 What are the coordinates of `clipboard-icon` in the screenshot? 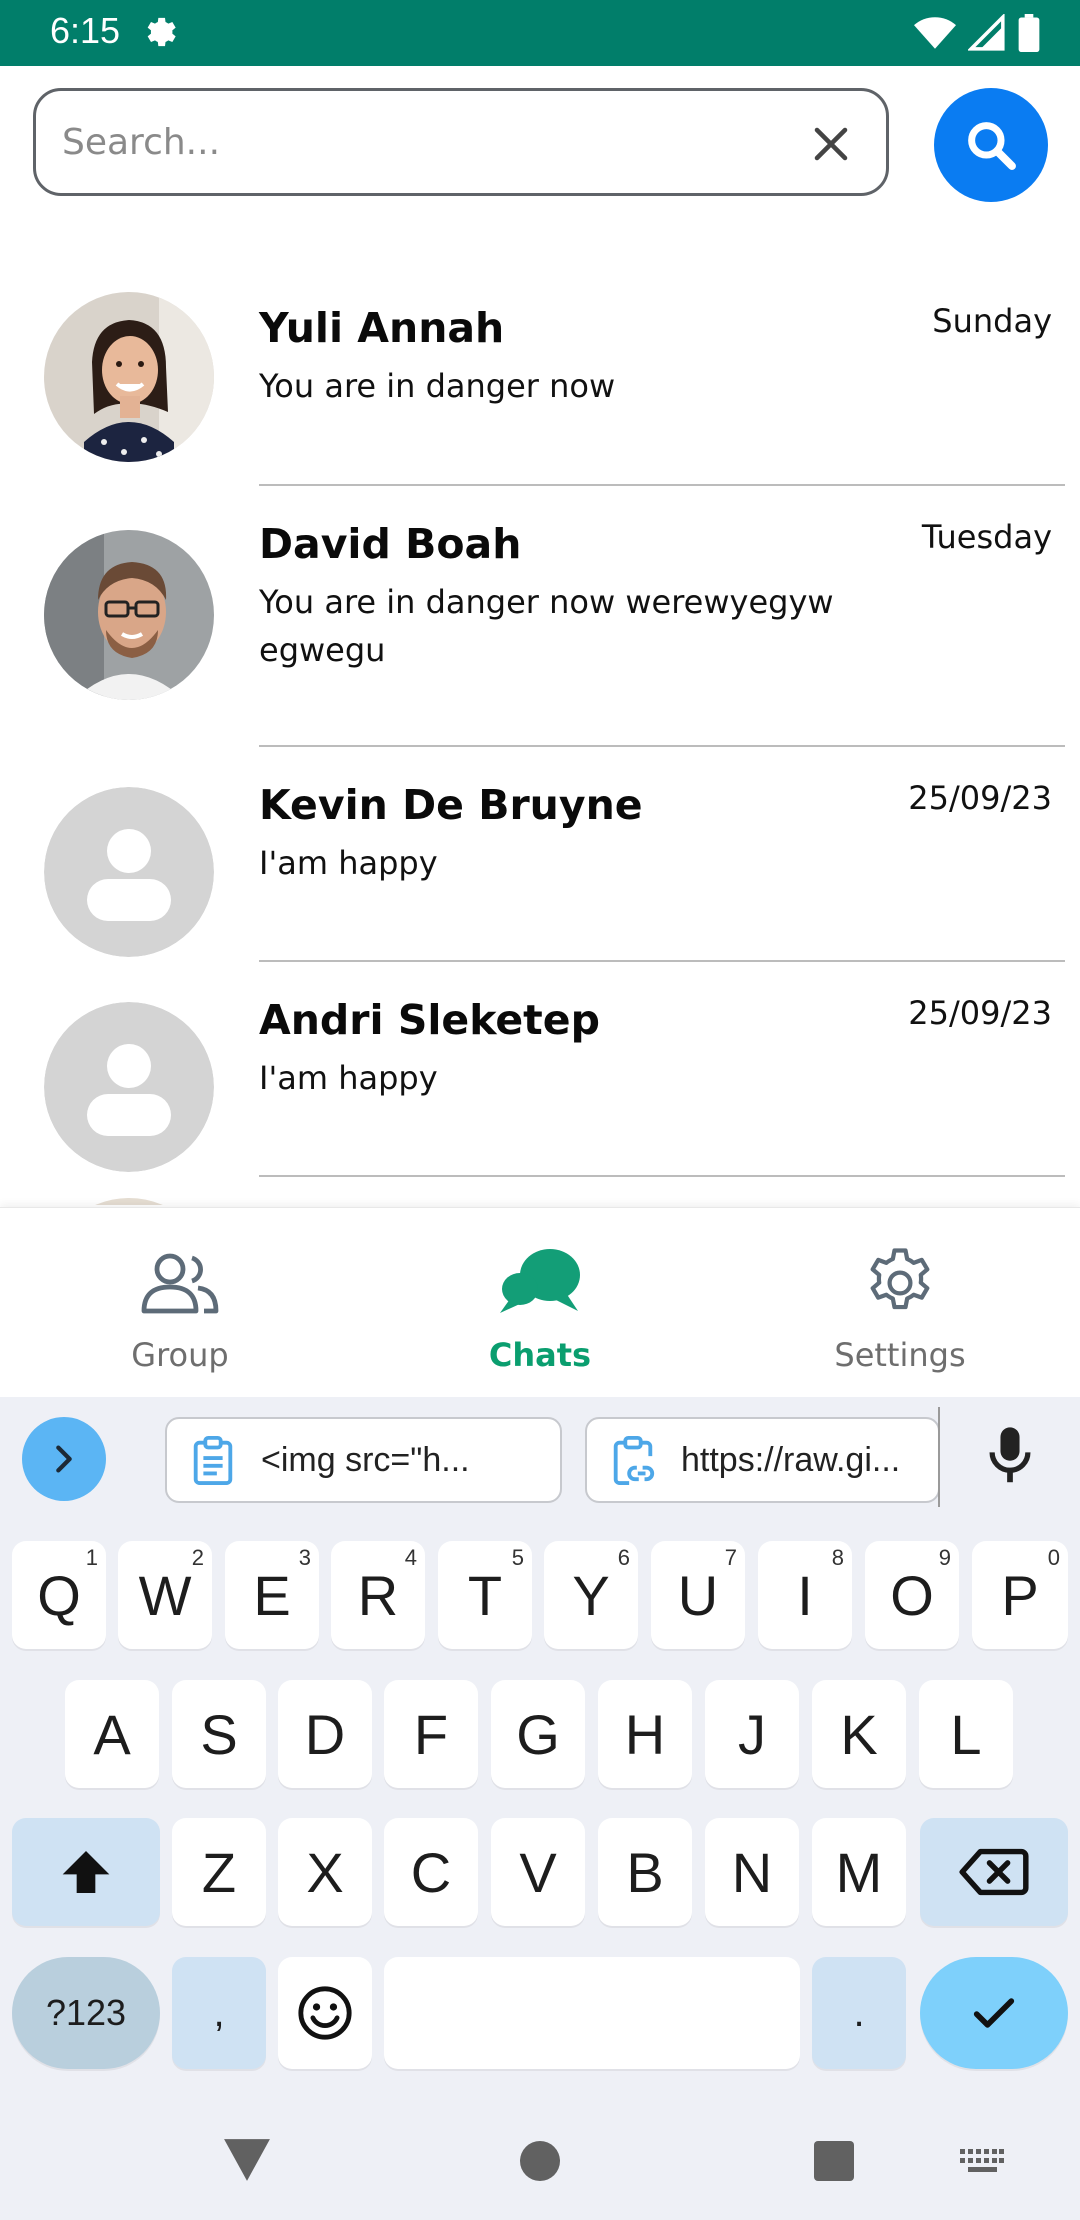 It's located at (213, 1460).